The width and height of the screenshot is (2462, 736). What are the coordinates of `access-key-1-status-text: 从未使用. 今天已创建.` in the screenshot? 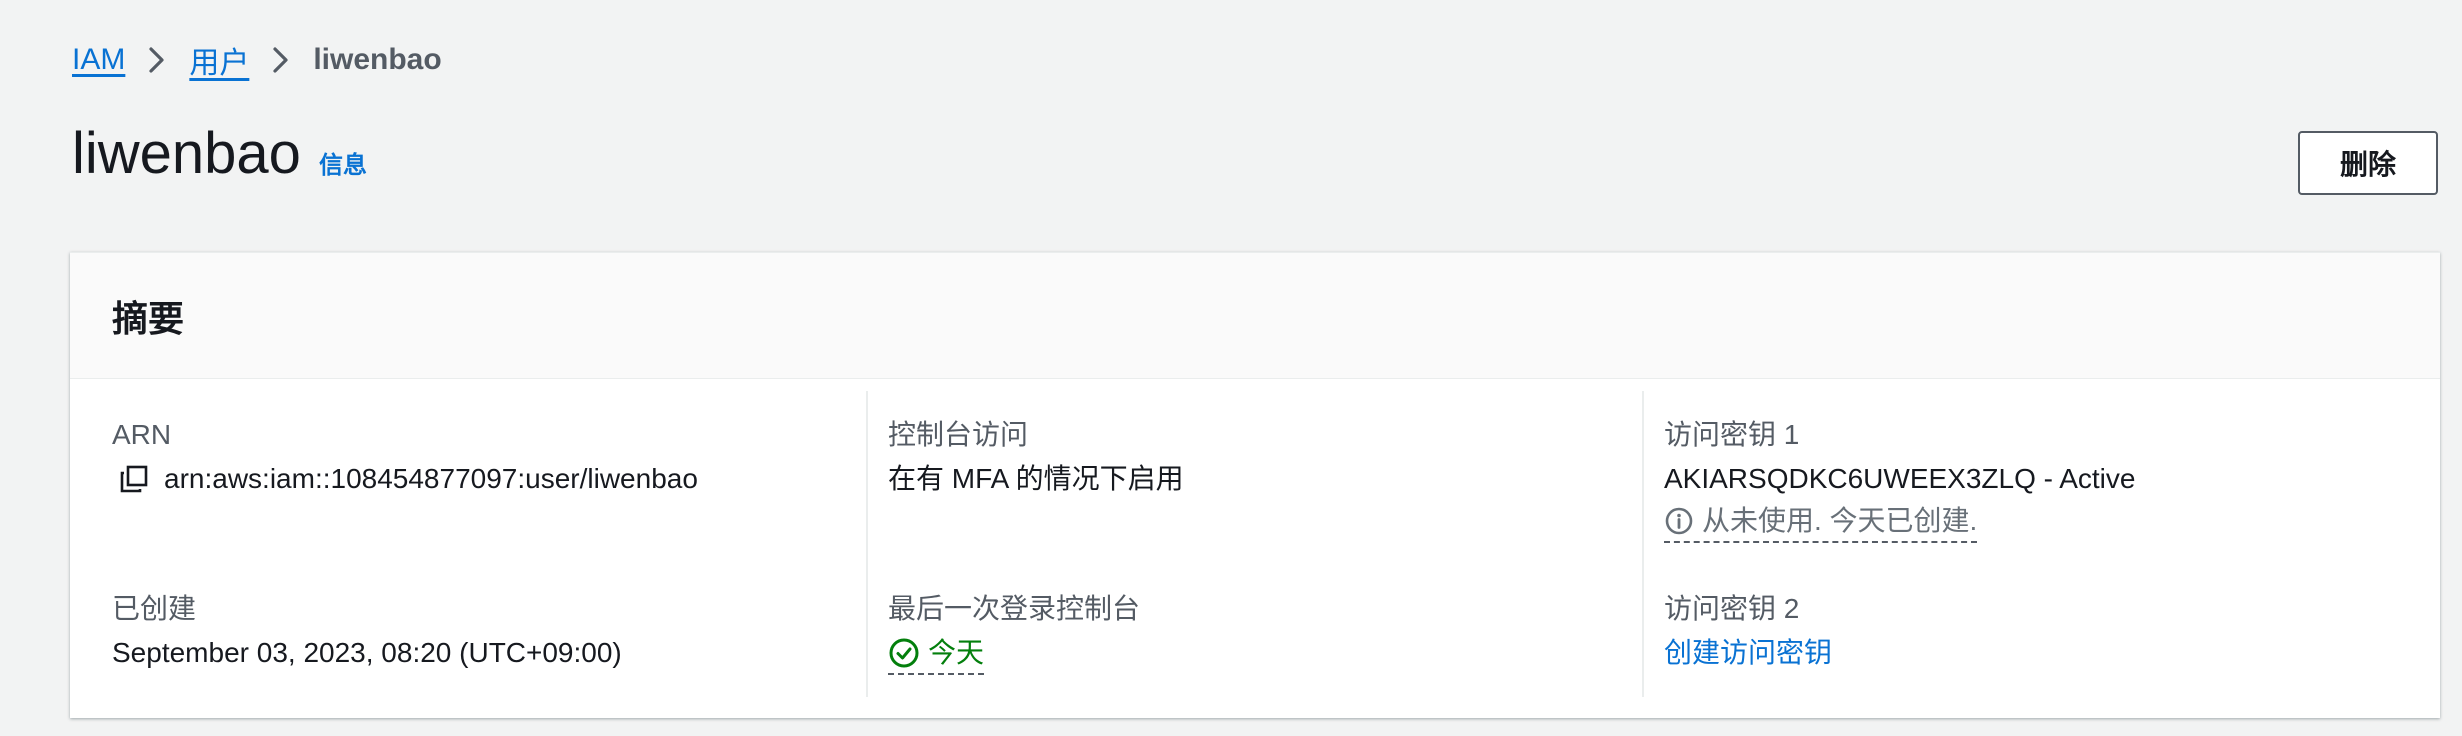 It's located at (1840, 520).